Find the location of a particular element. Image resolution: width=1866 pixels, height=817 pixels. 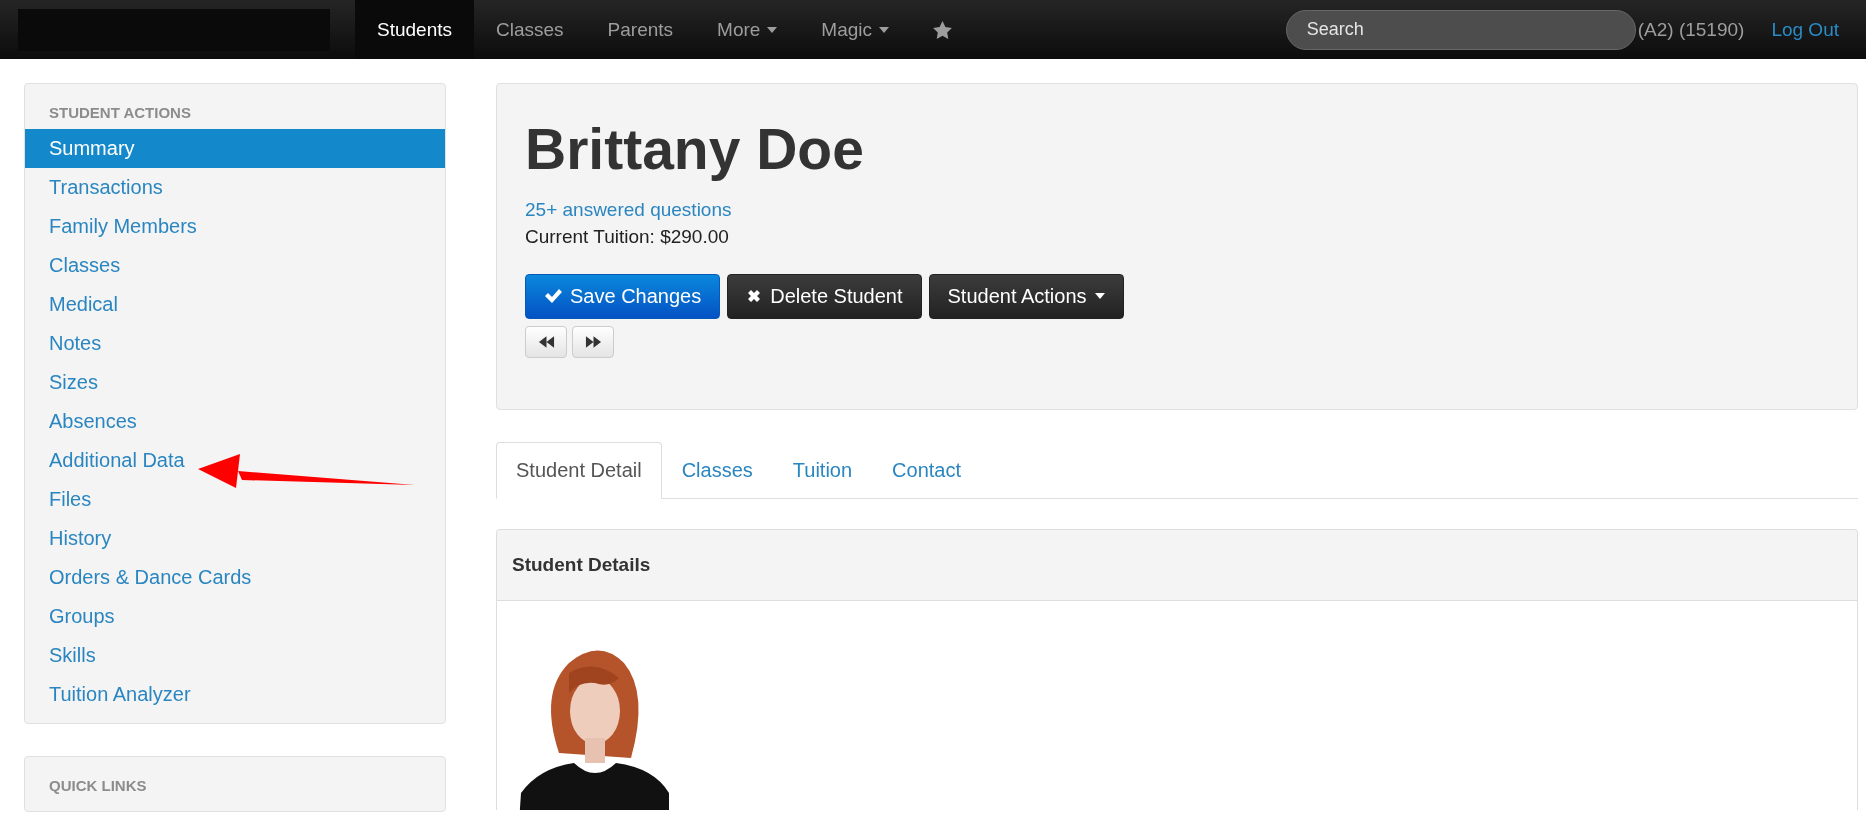

answered-questions-link: 25+ answered questions is located at coordinates (628, 209).